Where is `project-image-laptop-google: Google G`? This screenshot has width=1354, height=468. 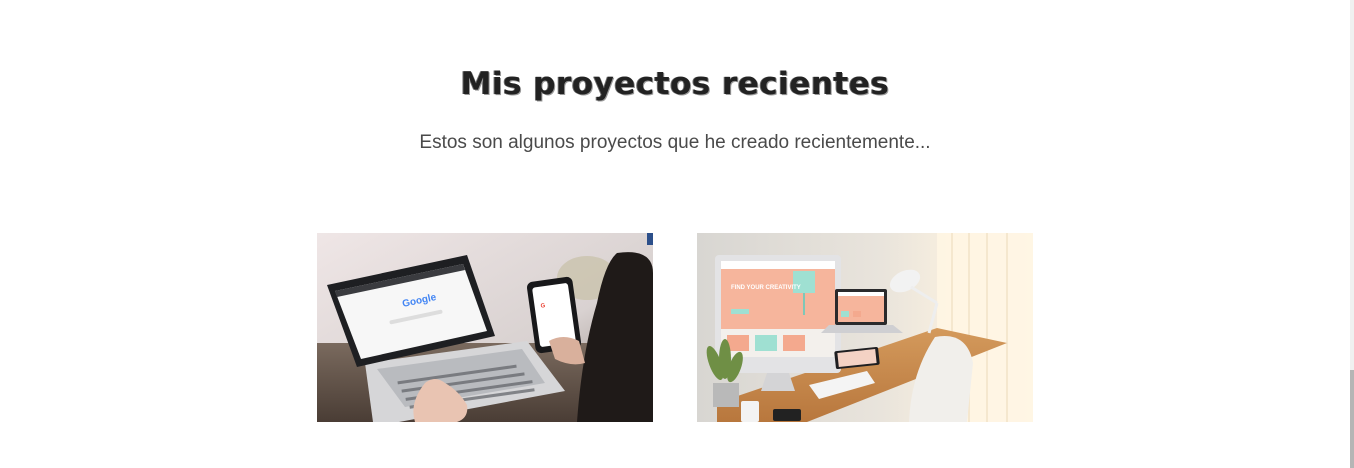
project-image-laptop-google: Google G is located at coordinates (485, 327).